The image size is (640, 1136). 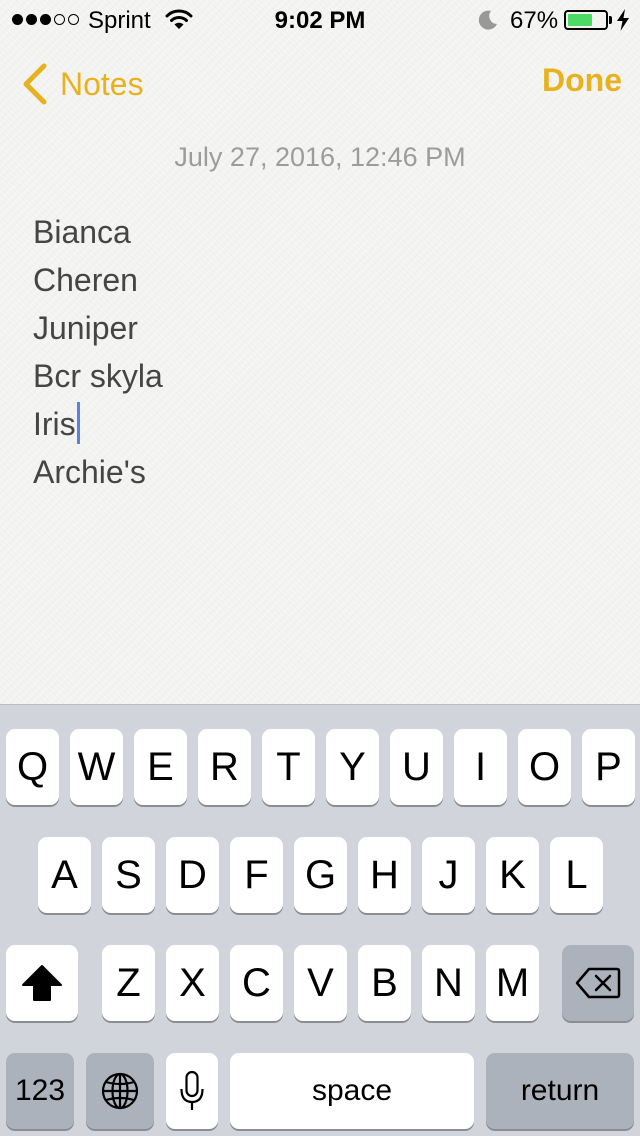 I want to click on note-line: Cheren, so click(x=85, y=280).